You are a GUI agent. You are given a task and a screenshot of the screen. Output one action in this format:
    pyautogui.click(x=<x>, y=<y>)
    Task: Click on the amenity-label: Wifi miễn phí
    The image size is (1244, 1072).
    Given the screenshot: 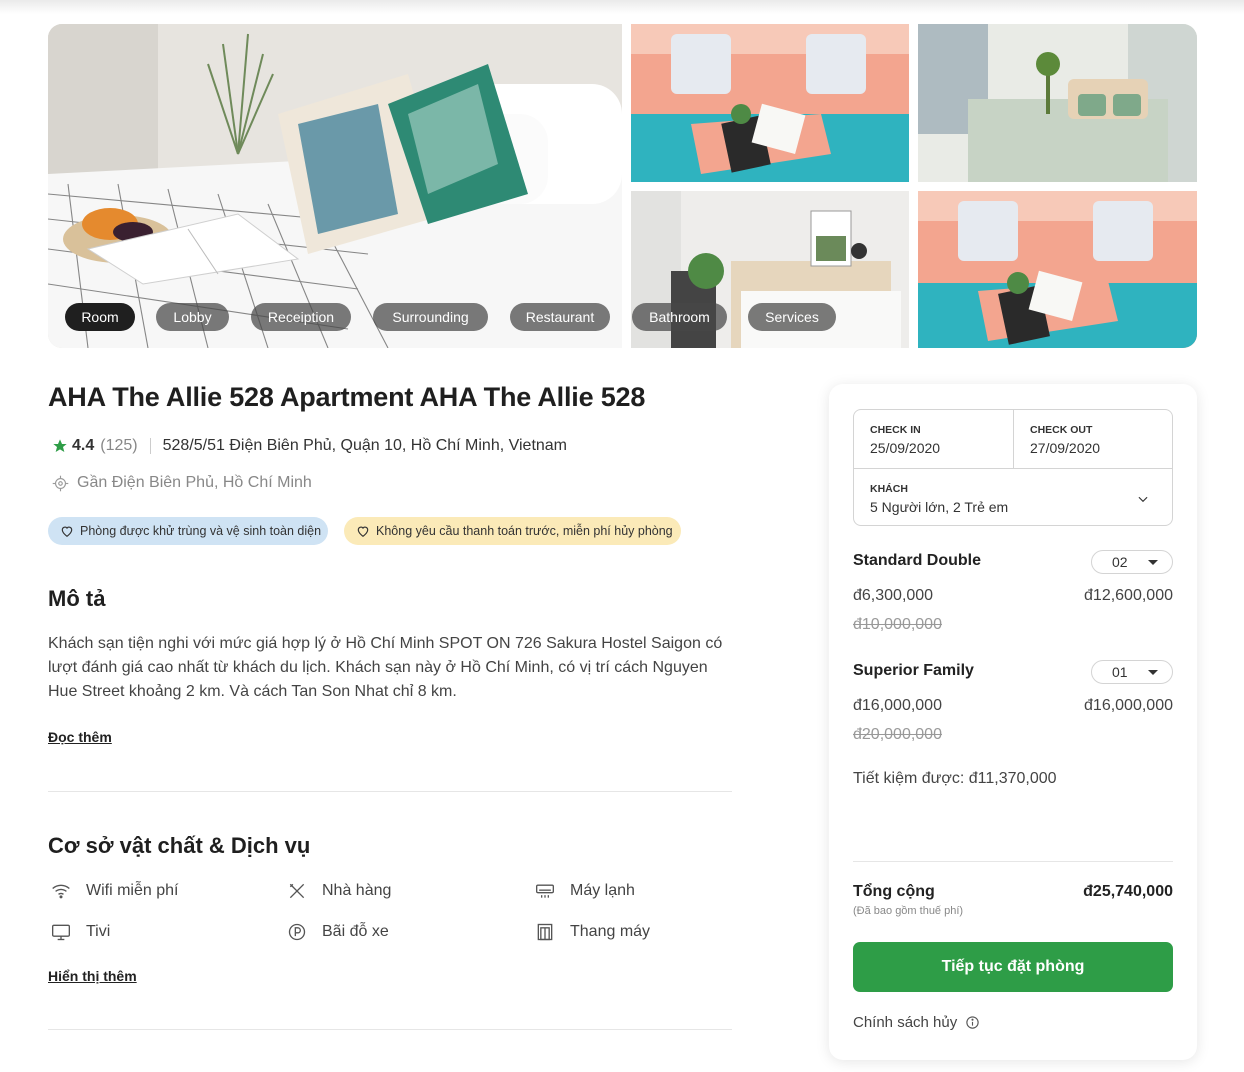 What is the action you would take?
    pyautogui.click(x=132, y=890)
    